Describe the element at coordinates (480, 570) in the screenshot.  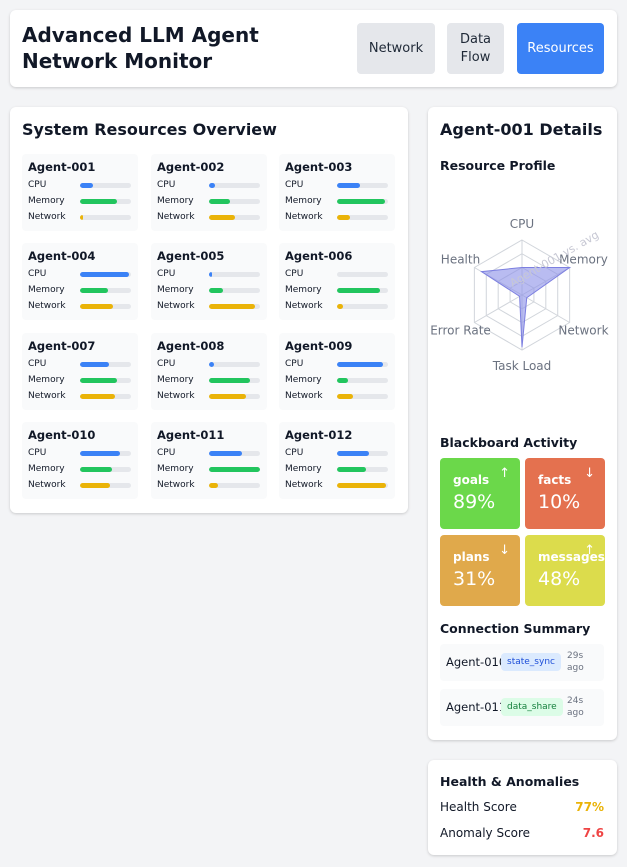
I see `blackboard-tile-plans: plans 31% ↓` at that location.